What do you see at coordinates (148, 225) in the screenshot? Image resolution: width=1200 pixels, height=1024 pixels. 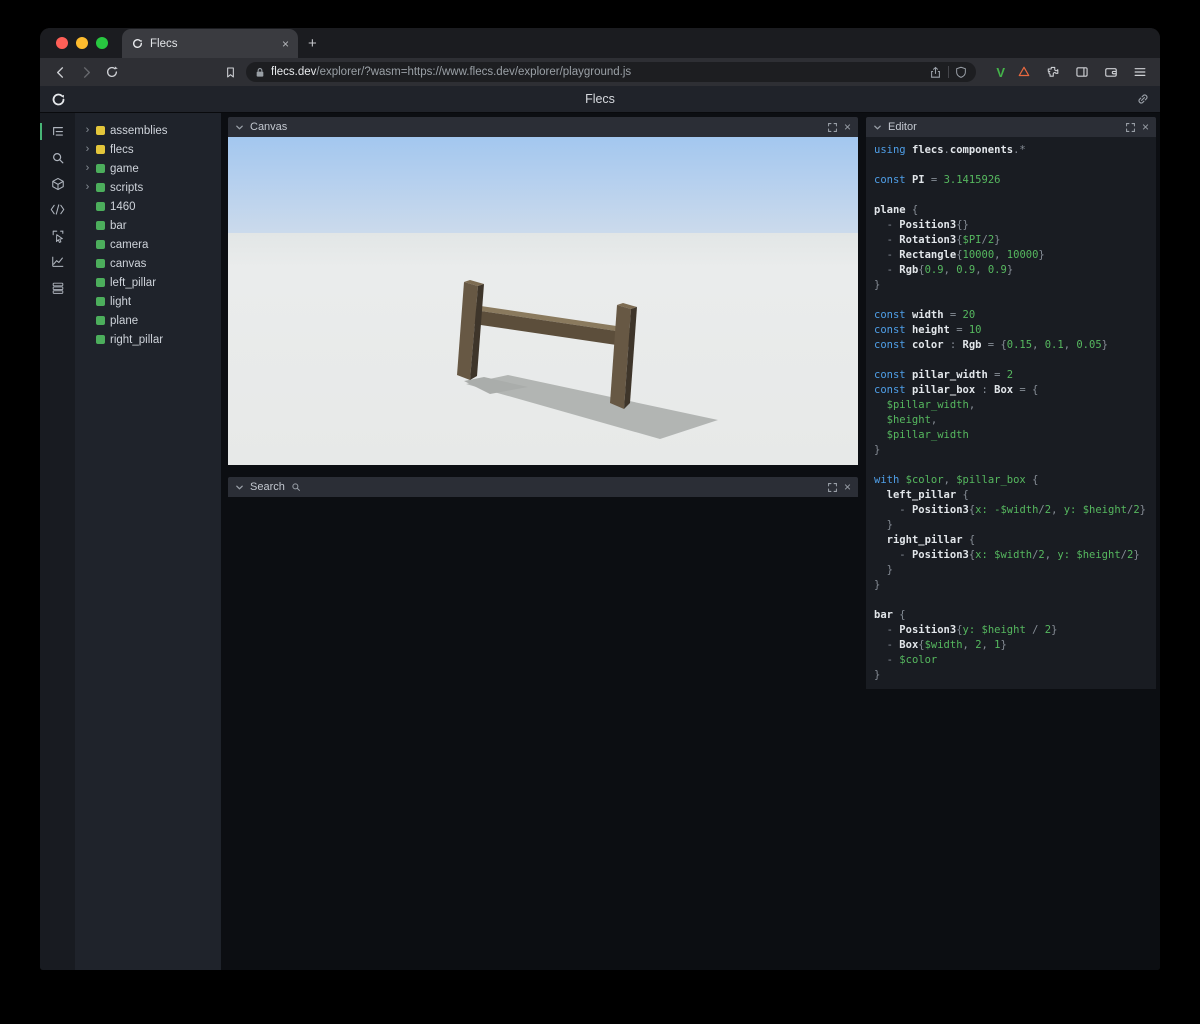 I see `tree-item-bar: bar` at bounding box center [148, 225].